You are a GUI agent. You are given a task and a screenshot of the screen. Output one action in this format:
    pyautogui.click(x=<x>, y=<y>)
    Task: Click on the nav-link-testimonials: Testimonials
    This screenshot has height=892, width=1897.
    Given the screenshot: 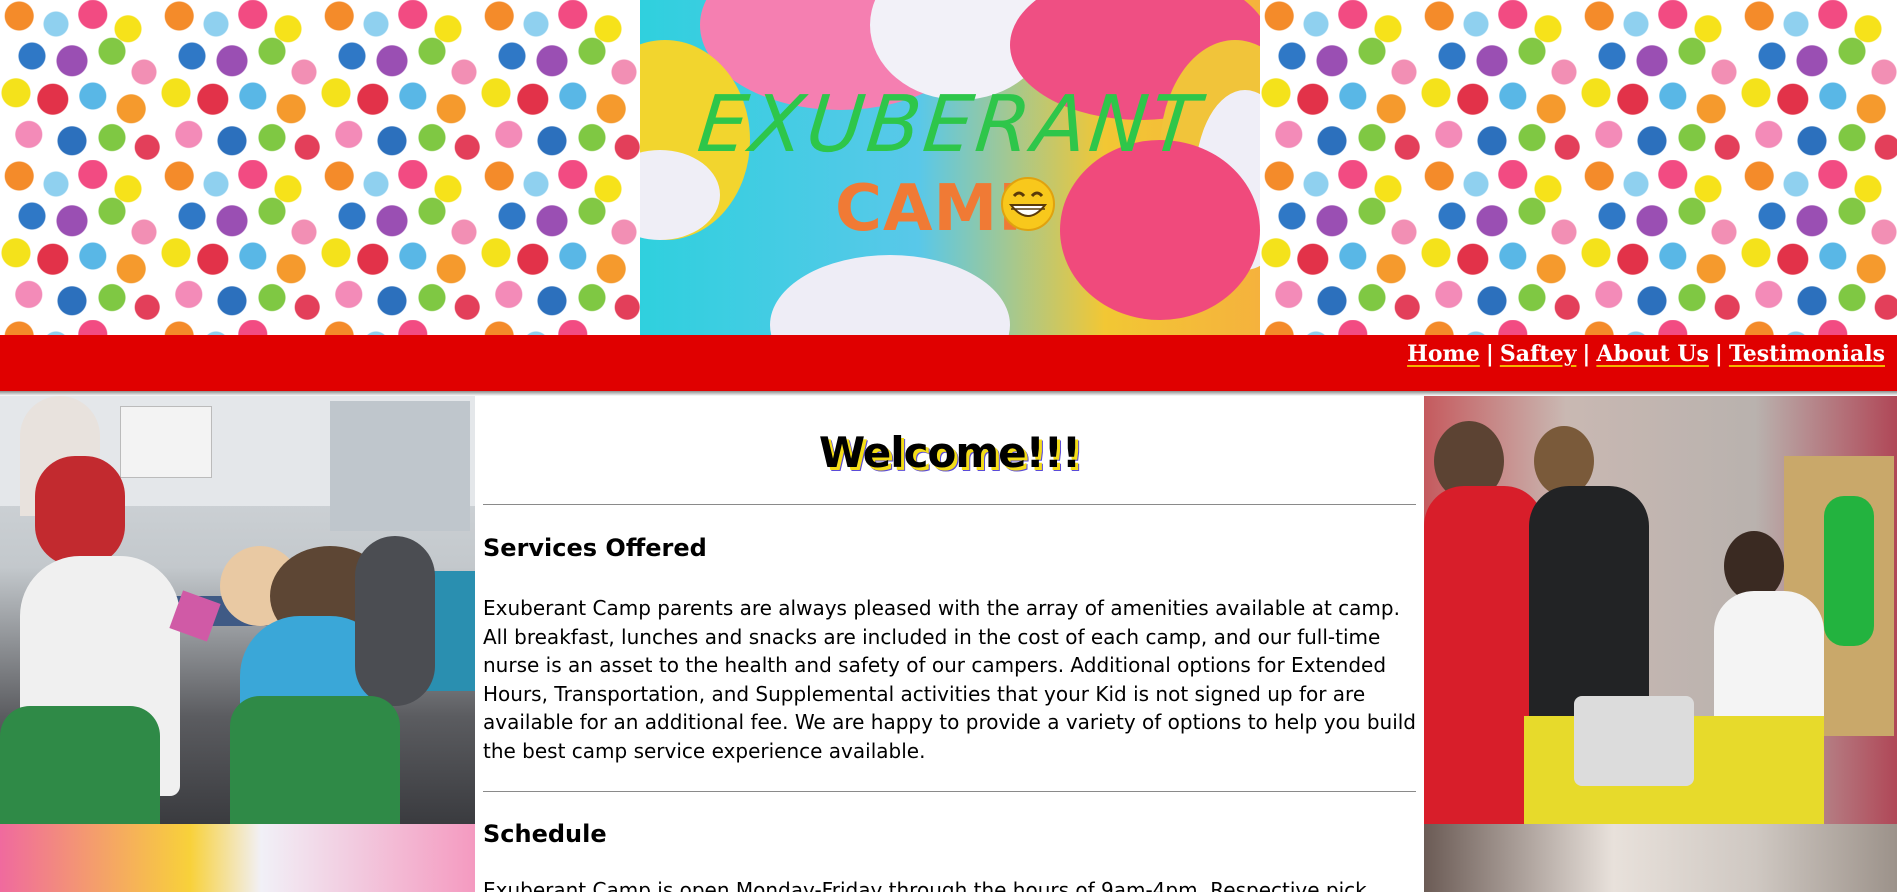 What is the action you would take?
    pyautogui.click(x=1807, y=354)
    